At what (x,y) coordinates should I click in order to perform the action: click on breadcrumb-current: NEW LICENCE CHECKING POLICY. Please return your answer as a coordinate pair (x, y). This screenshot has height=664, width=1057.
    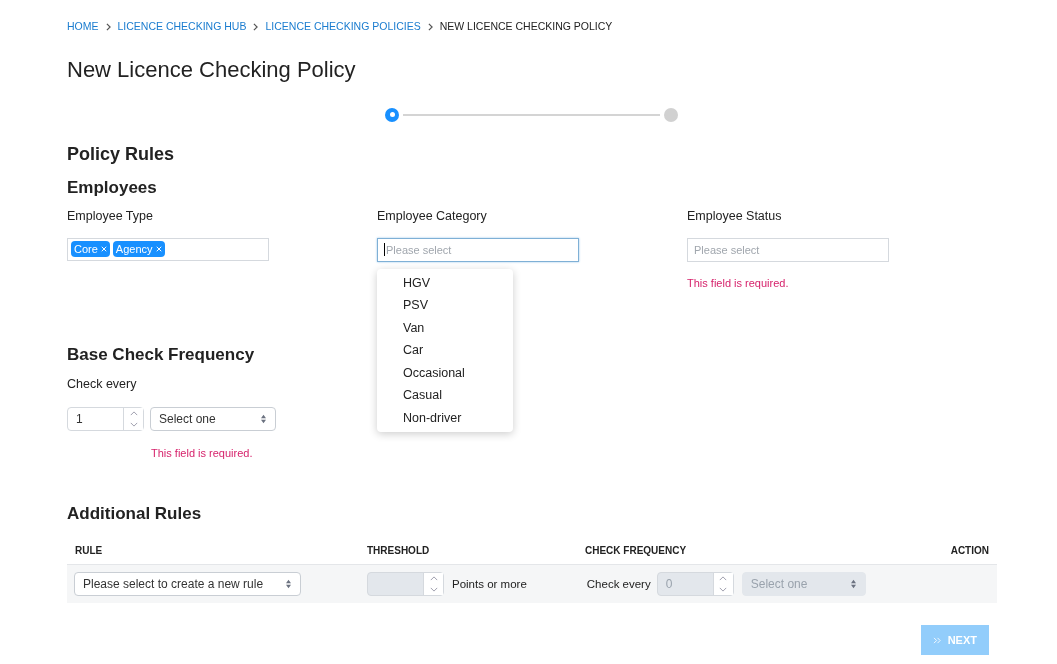
    Looking at the image, I should click on (526, 26).